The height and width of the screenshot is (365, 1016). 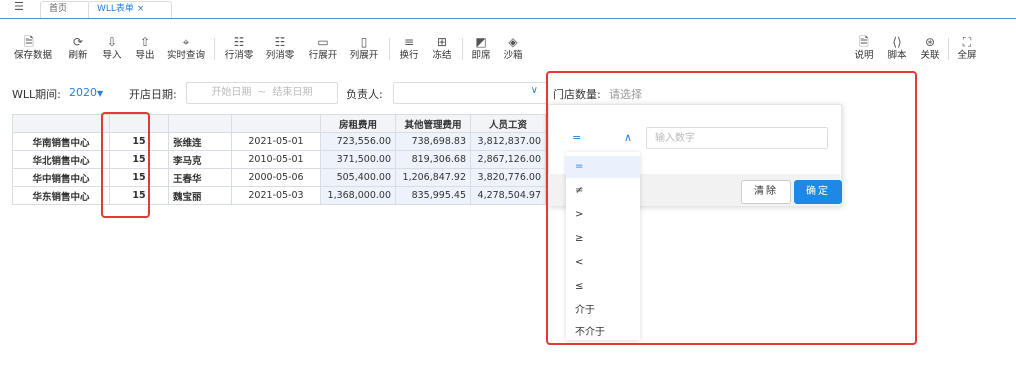 What do you see at coordinates (86, 92) in the screenshot?
I see `period-select: 2020▼` at bounding box center [86, 92].